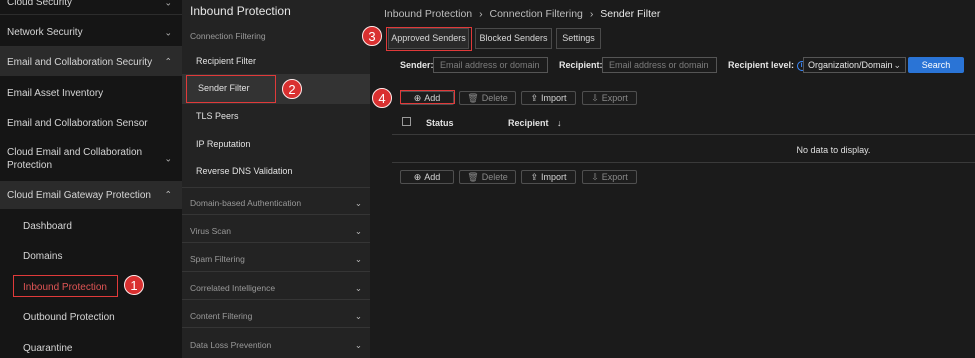 This screenshot has height=358, width=975. What do you see at coordinates (487, 177) in the screenshot?
I see `delete-button-bottom: 🗑 Delete` at bounding box center [487, 177].